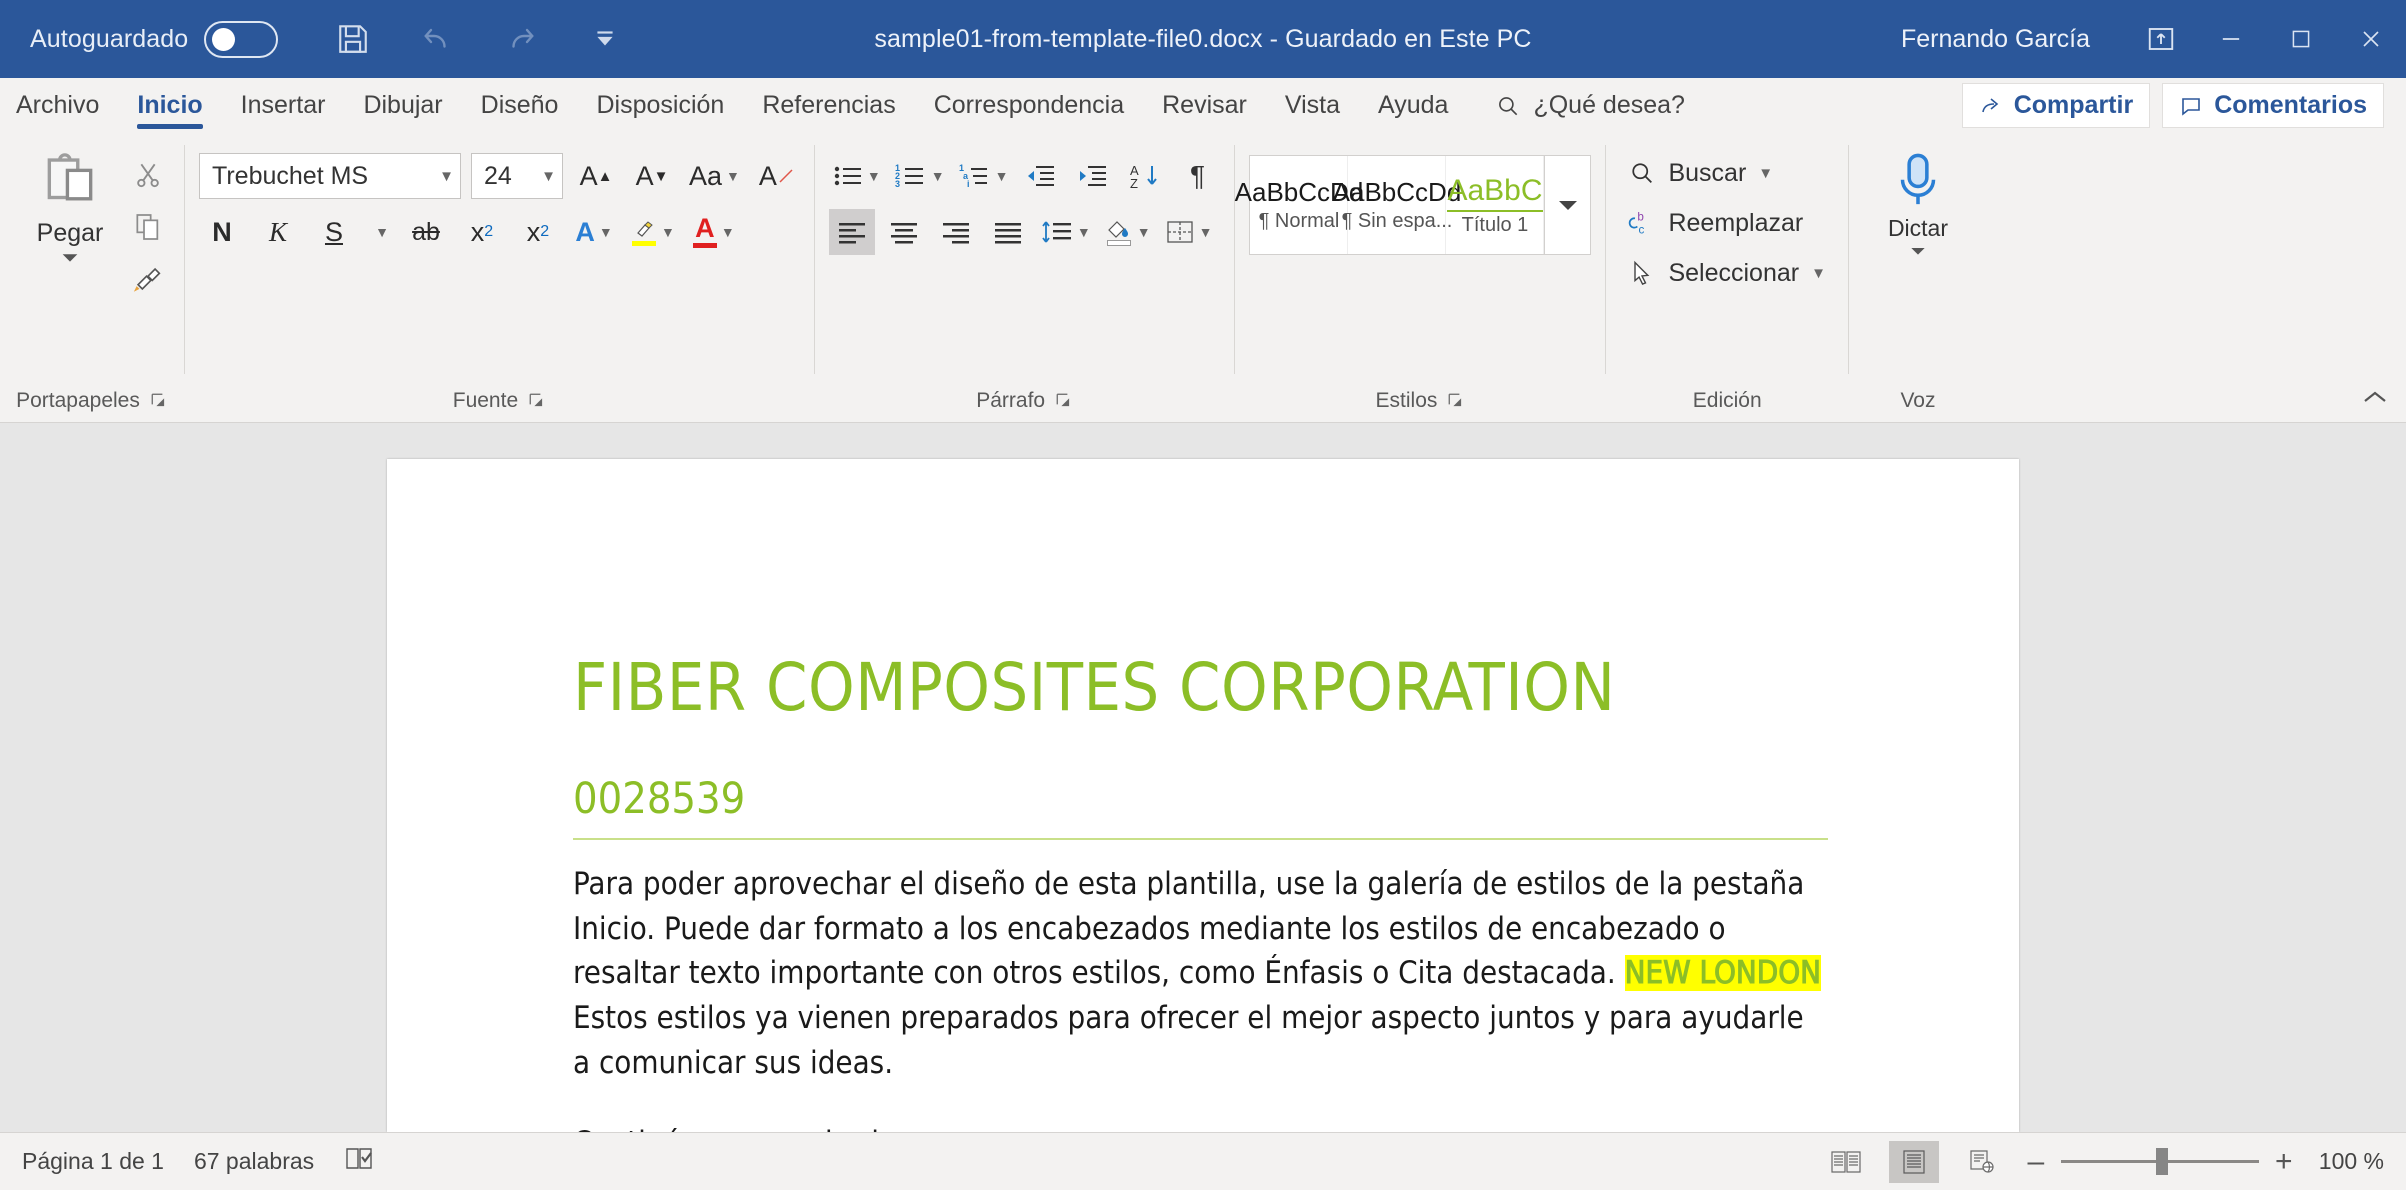  I want to click on tab-dibujar: Dibujar, so click(402, 105).